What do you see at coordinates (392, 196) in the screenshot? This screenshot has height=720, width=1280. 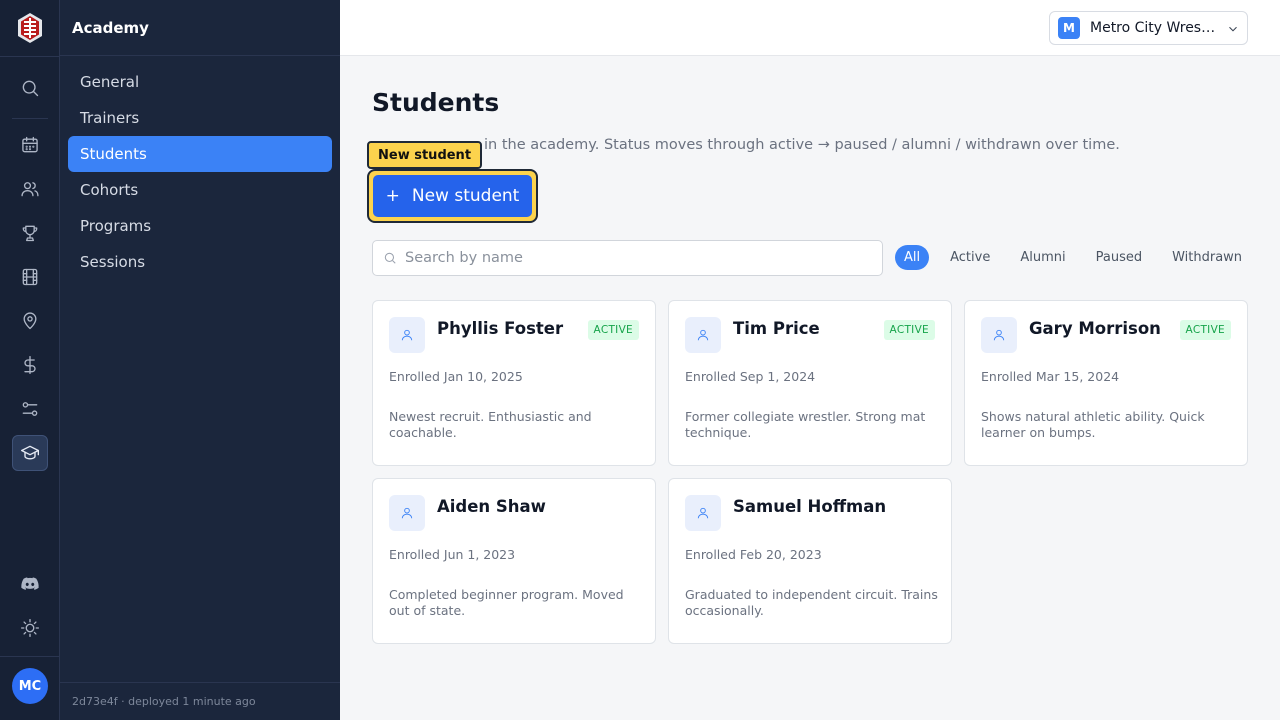 I see `plus-icon: +` at bounding box center [392, 196].